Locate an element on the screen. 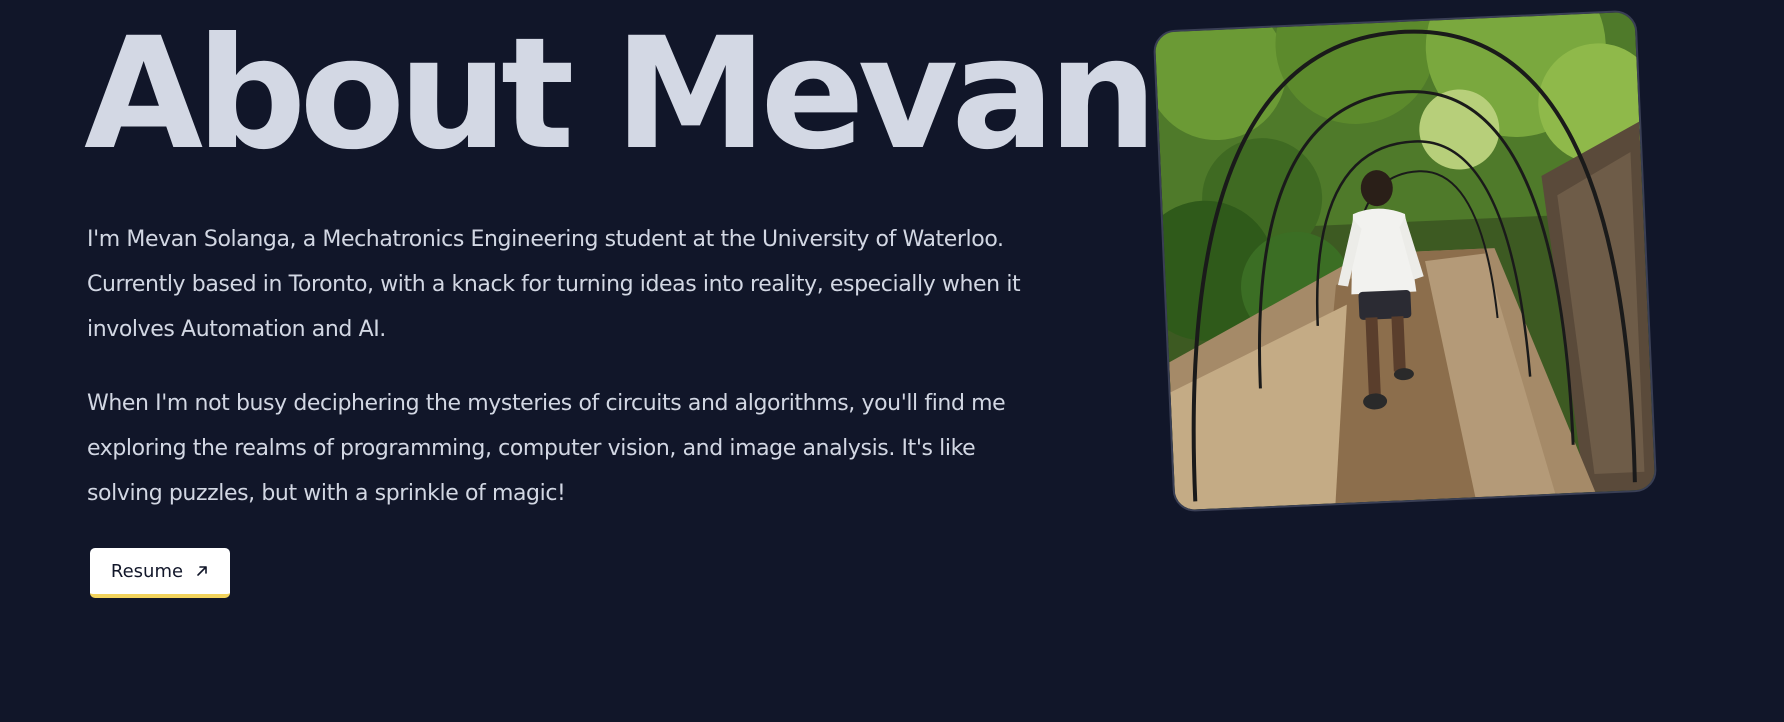 This screenshot has height=722, width=1784. page-title: About Mevan is located at coordinates (621, 94).